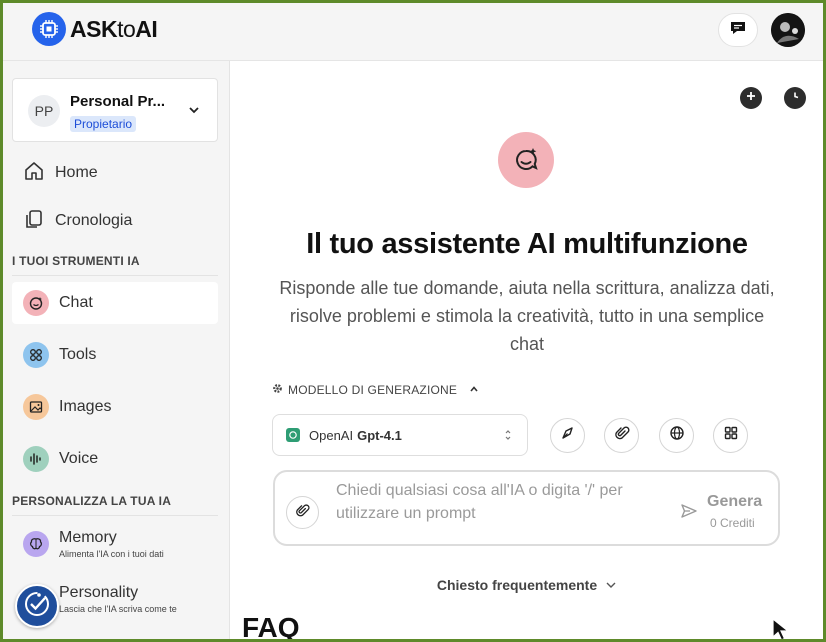  Describe the element at coordinates (115, 505) in the screenshot. I see `section-title-personalize: PERSONALIZZA LA TUA IA` at that location.